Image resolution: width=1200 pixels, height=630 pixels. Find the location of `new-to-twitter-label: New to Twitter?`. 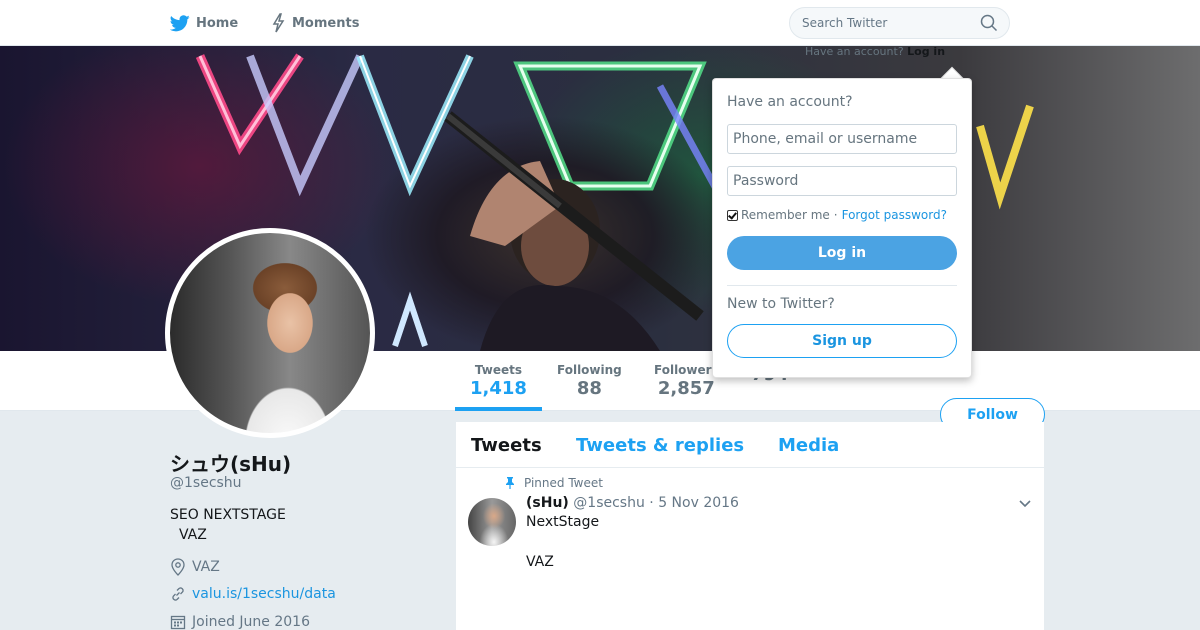

new-to-twitter-label: New to Twitter? is located at coordinates (781, 304).